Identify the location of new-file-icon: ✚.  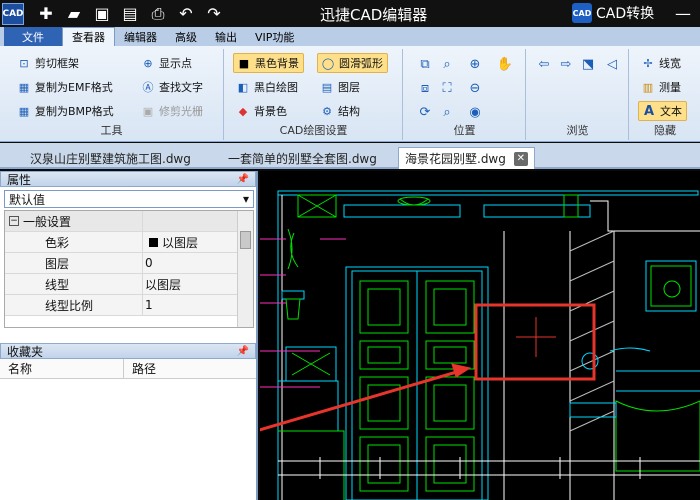
(46, 14).